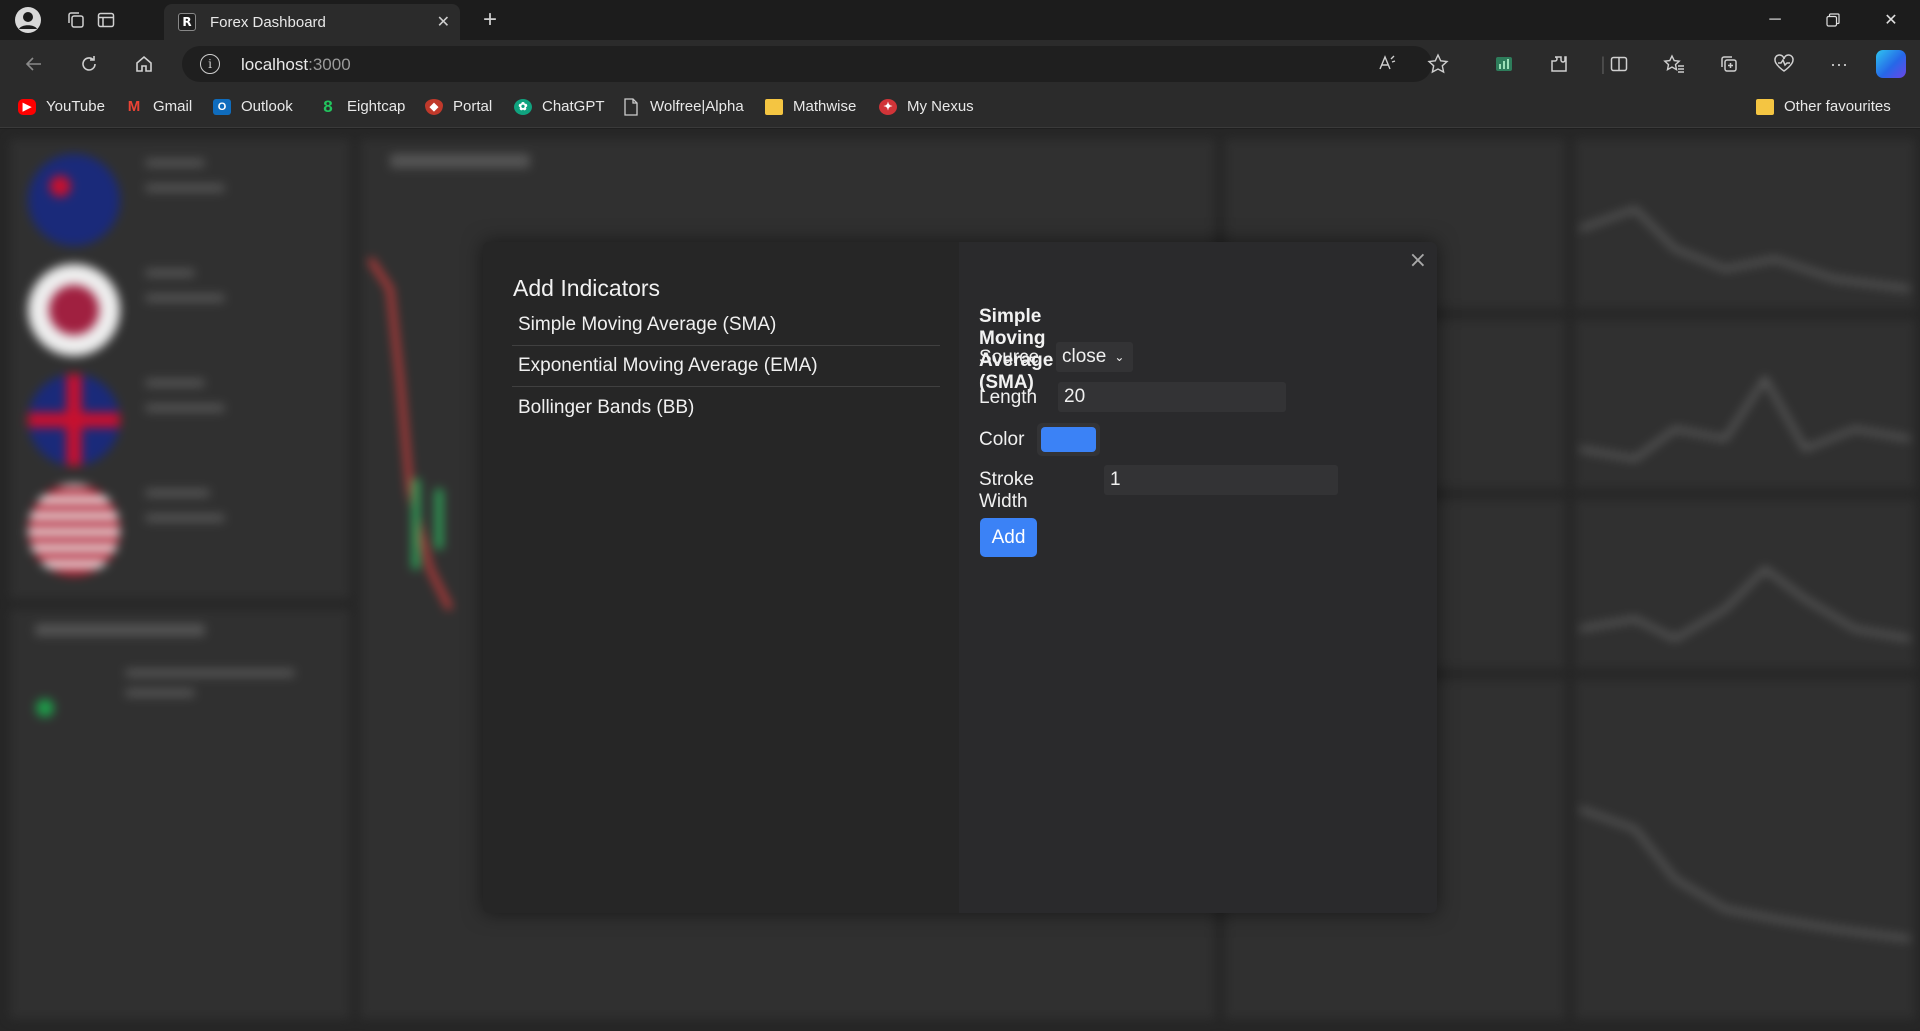  I want to click on browser-essentials-icon, so click(1784, 64).